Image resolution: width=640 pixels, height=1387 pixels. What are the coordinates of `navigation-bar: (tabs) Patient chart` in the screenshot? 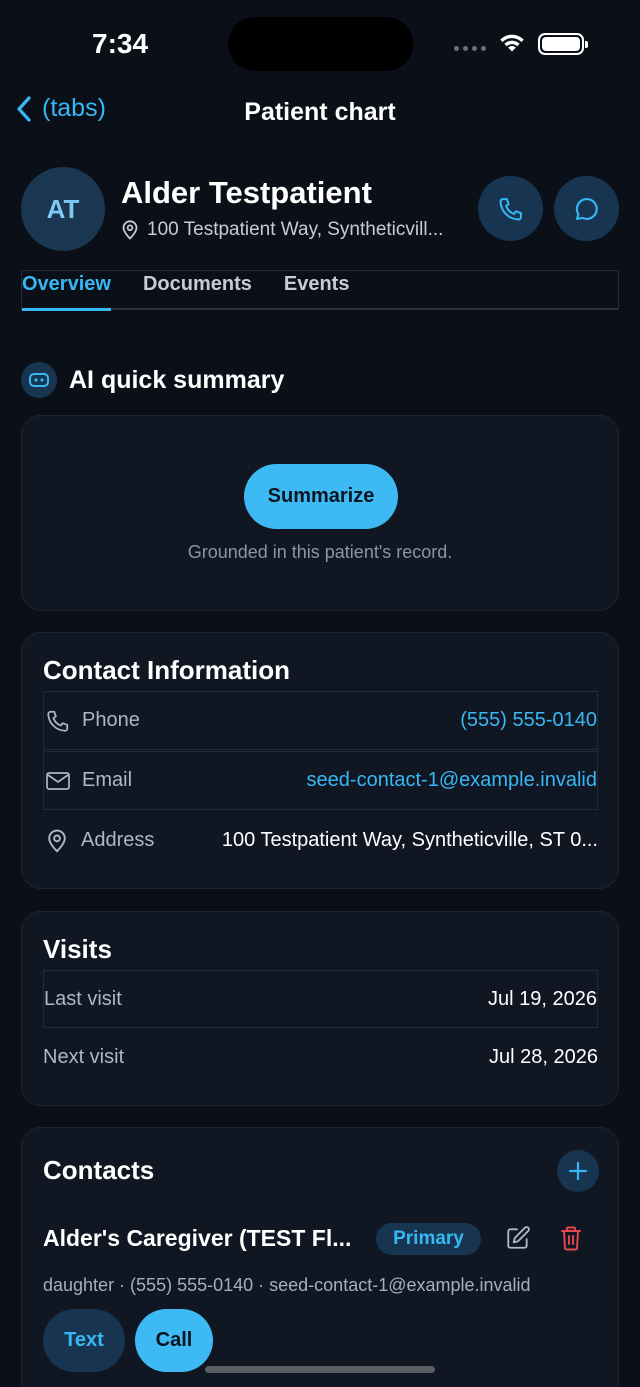 It's located at (320, 113).